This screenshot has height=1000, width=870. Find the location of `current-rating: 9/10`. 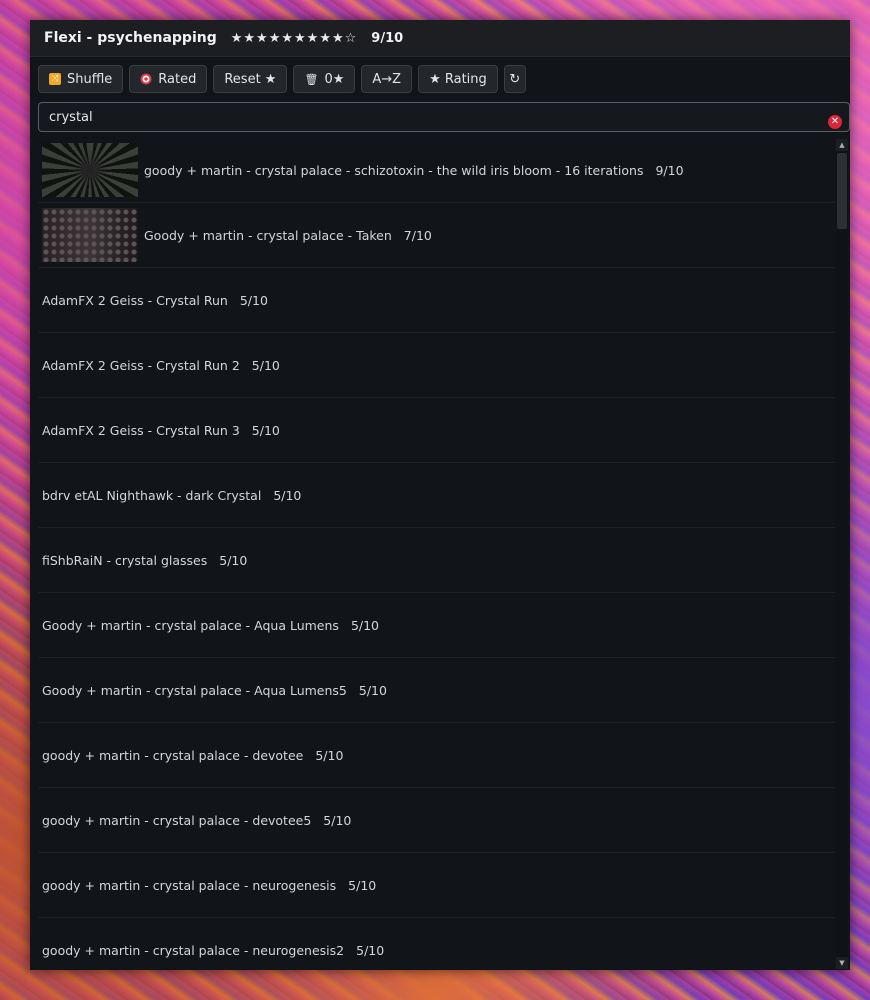

current-rating: 9/10 is located at coordinates (387, 38).